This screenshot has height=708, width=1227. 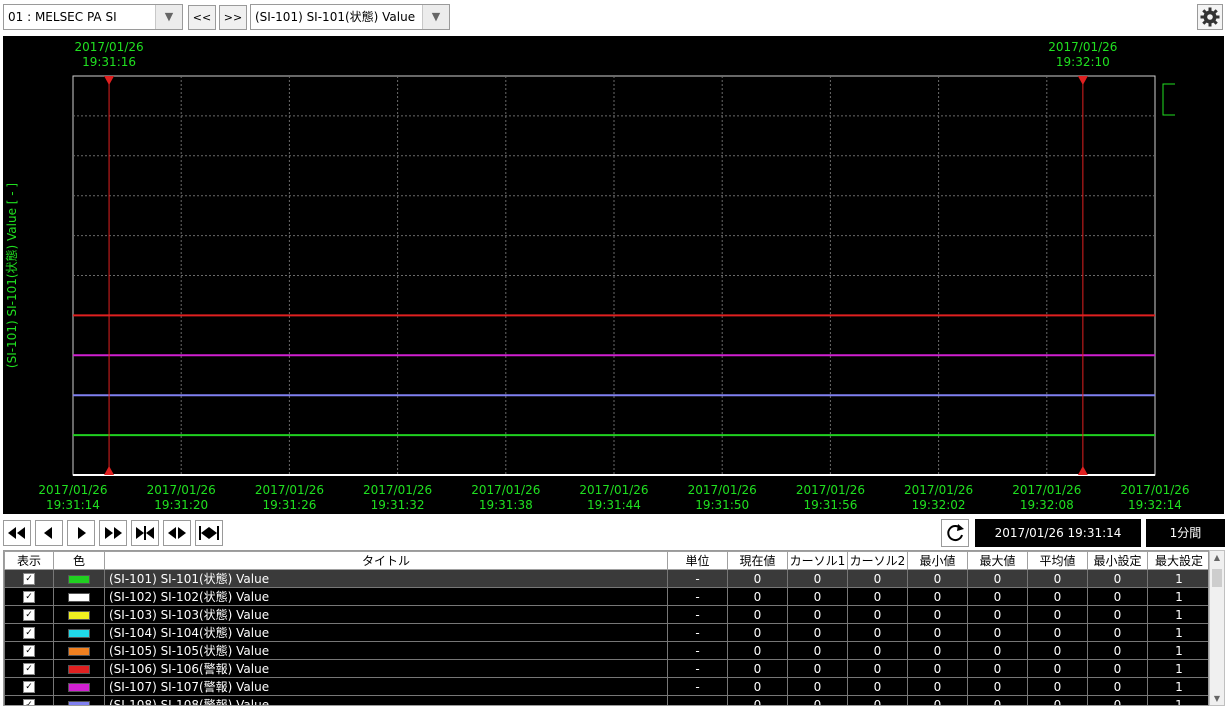 What do you see at coordinates (1168, 99) in the screenshot?
I see `range-bracket` at bounding box center [1168, 99].